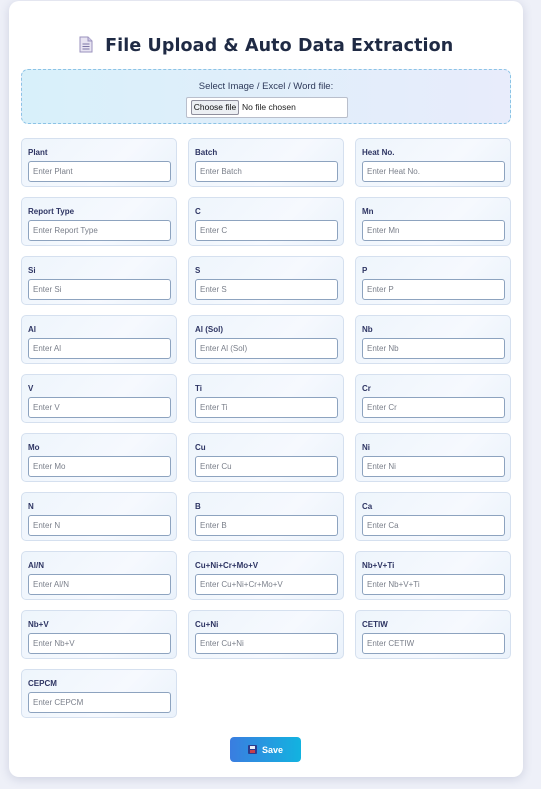  I want to click on field-card: Batch, so click(266, 162).